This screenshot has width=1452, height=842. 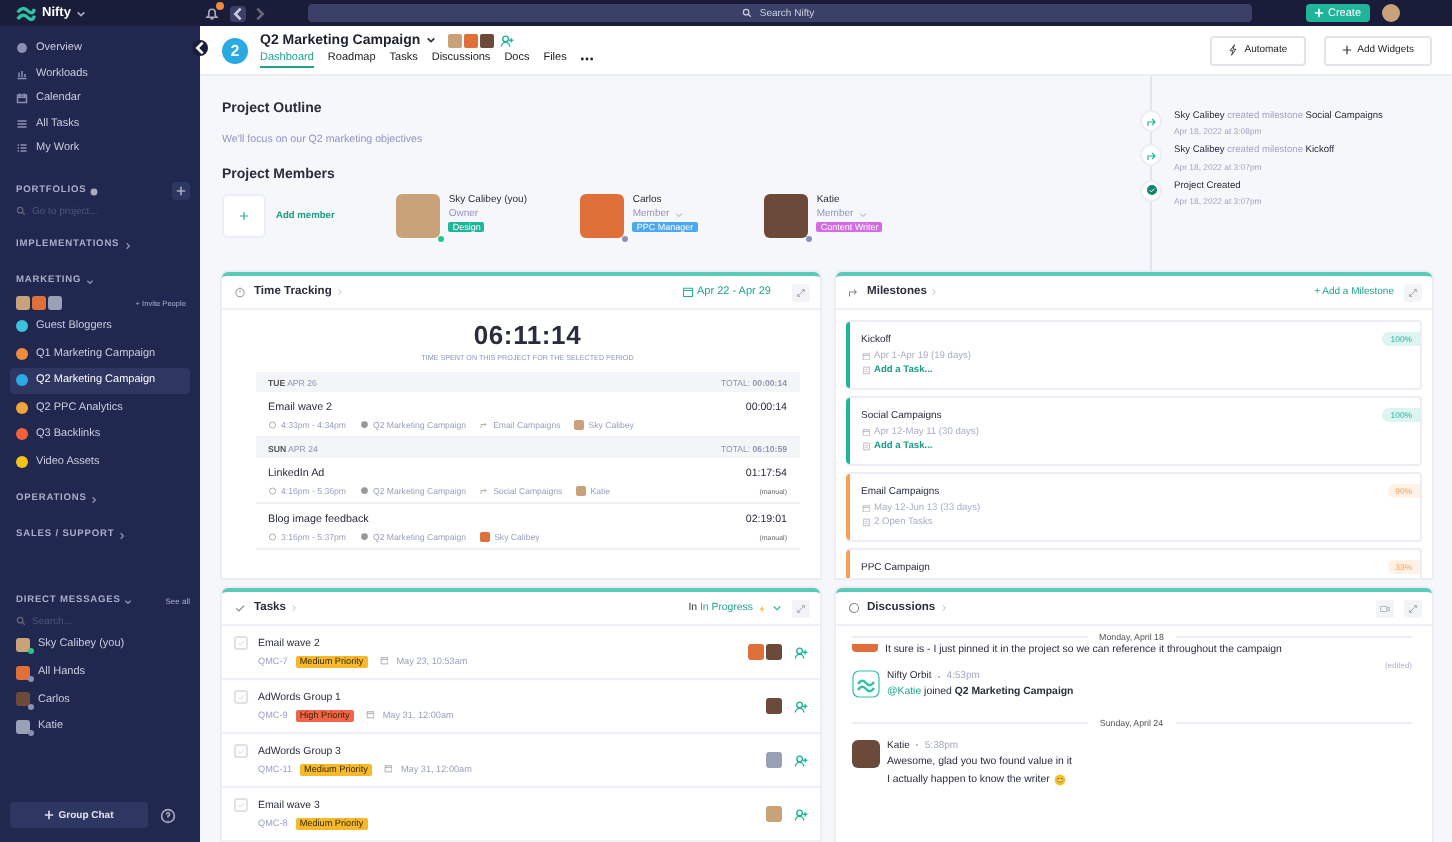 I want to click on video-camera-icon, so click(x=1385, y=608).